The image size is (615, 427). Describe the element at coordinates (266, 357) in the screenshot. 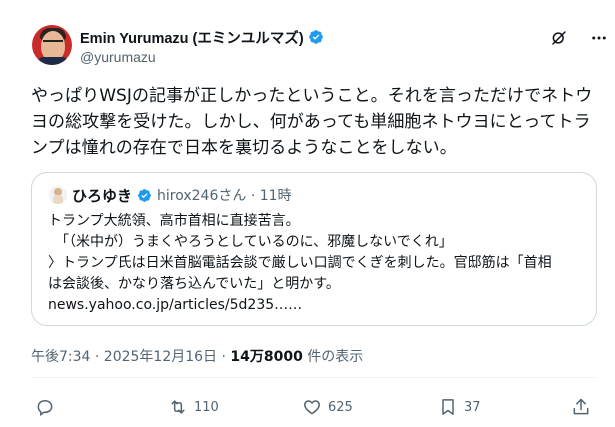

I see `views-count: 14万8000` at that location.